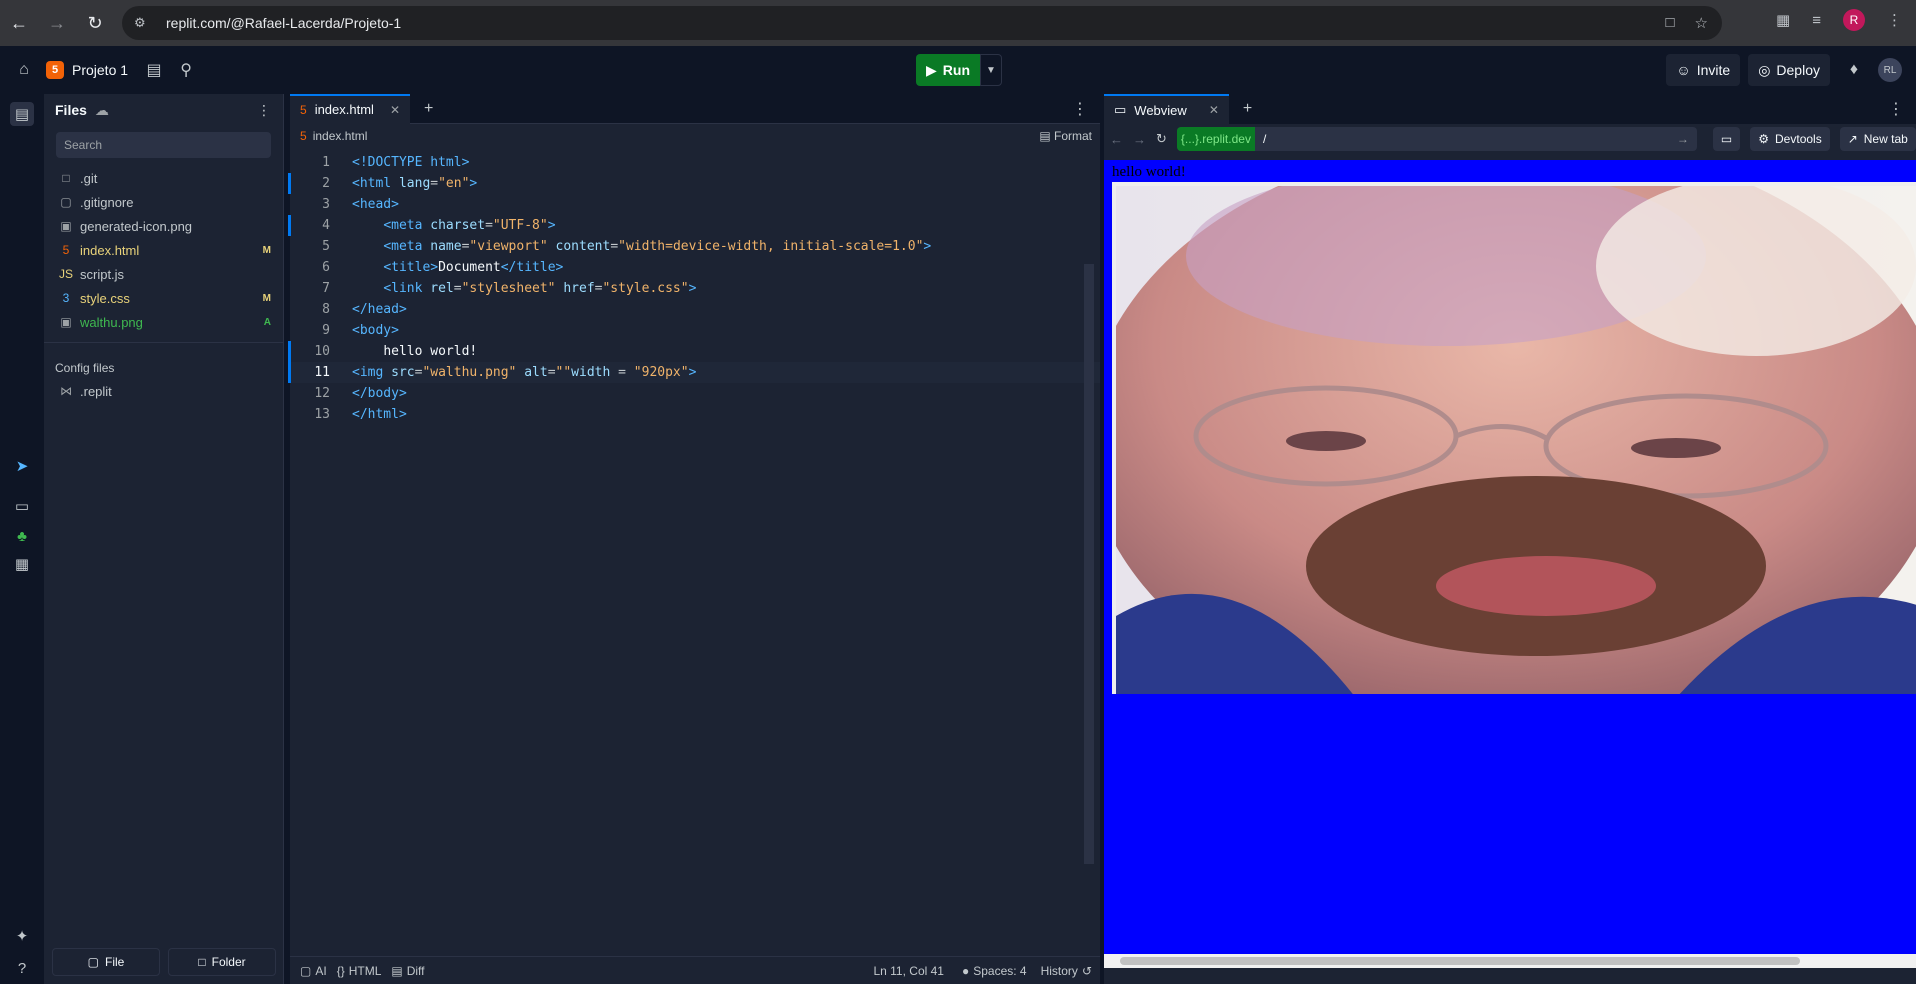  What do you see at coordinates (1683, 70) in the screenshot?
I see `add-user-icon: ☺` at bounding box center [1683, 70].